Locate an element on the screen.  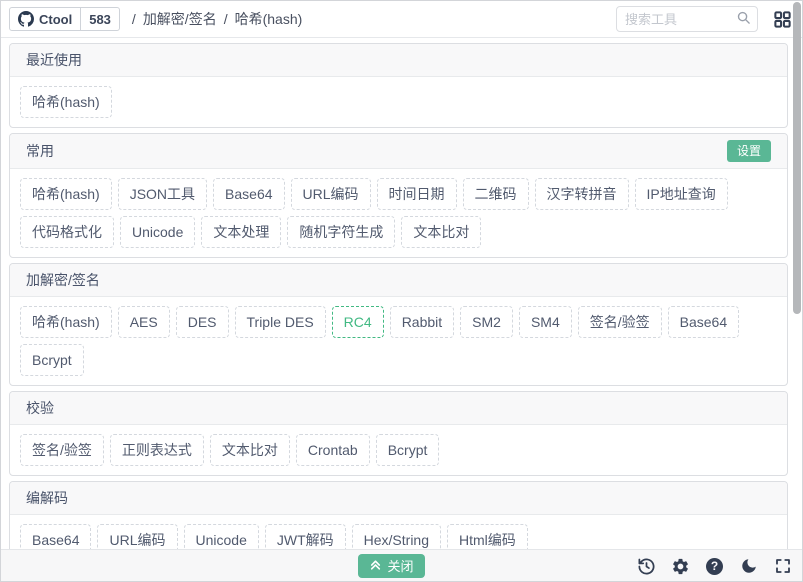
github-icon is located at coordinates (26, 19).